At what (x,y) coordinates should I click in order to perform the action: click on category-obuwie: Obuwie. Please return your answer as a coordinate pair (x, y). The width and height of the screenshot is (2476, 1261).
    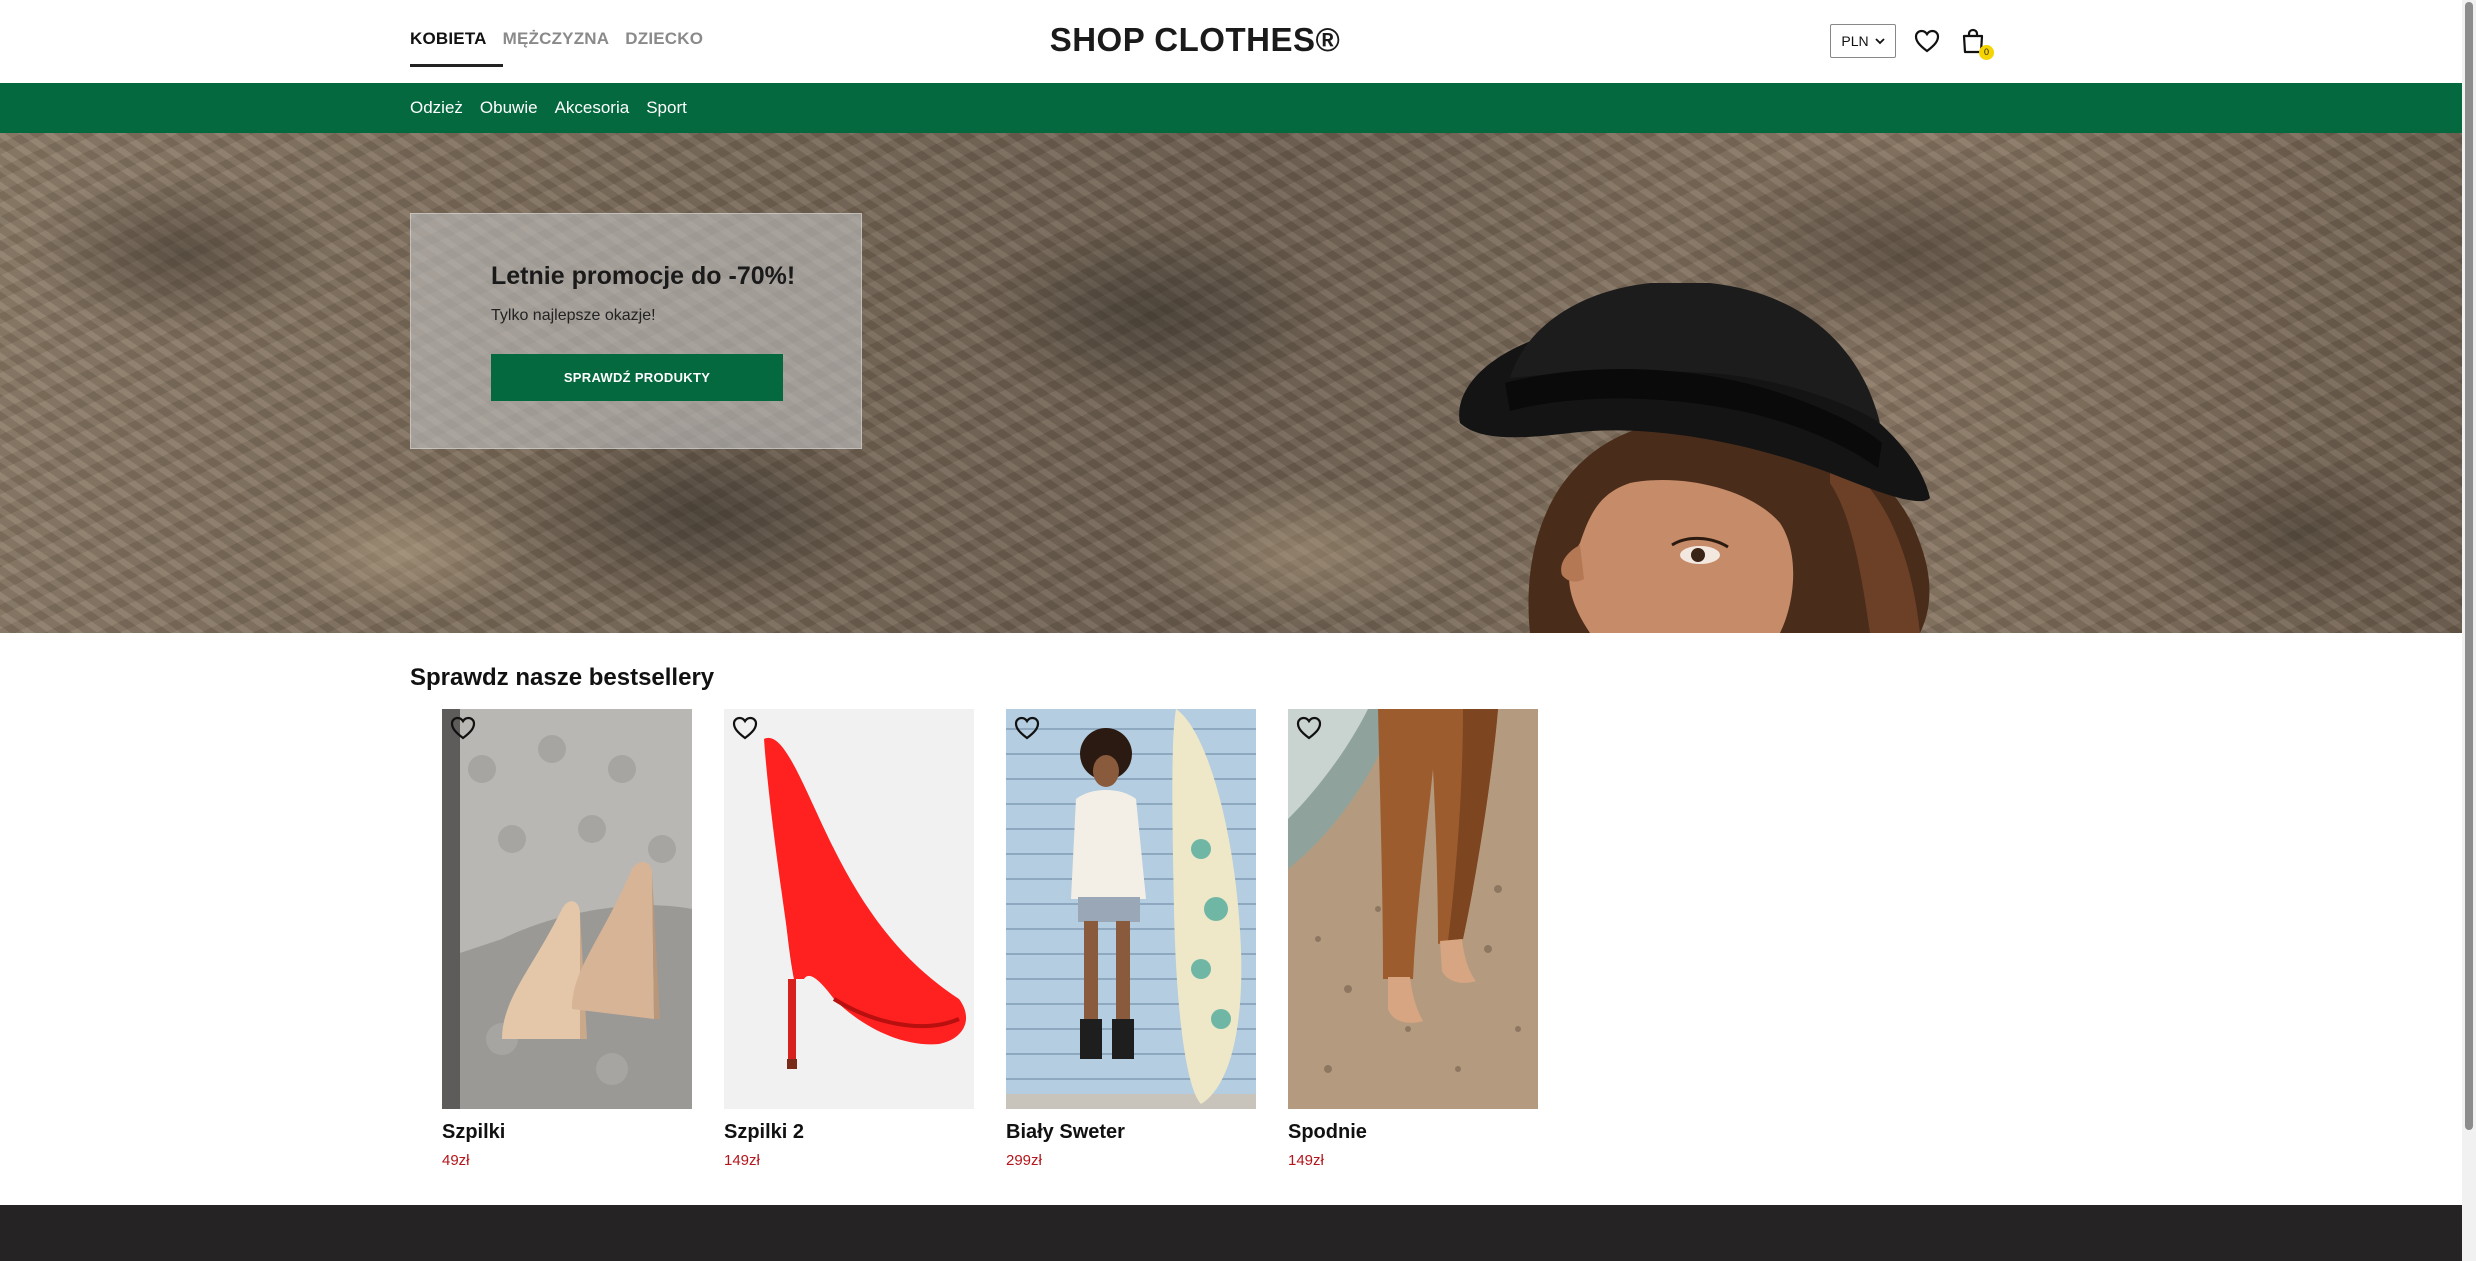
    Looking at the image, I should click on (509, 108).